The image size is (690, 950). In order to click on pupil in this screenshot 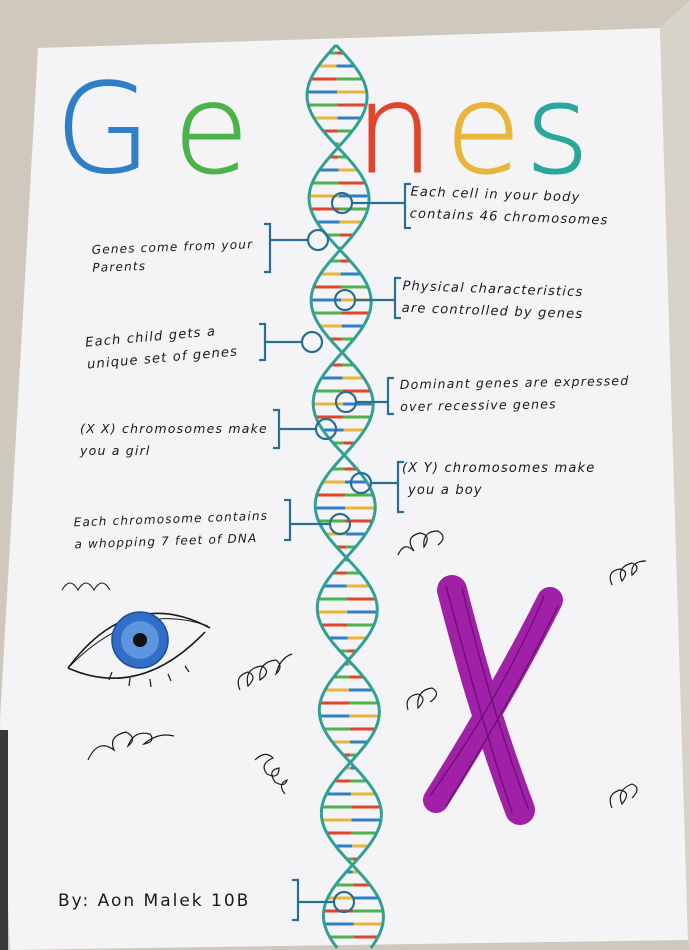, I will do `click(140, 640)`.